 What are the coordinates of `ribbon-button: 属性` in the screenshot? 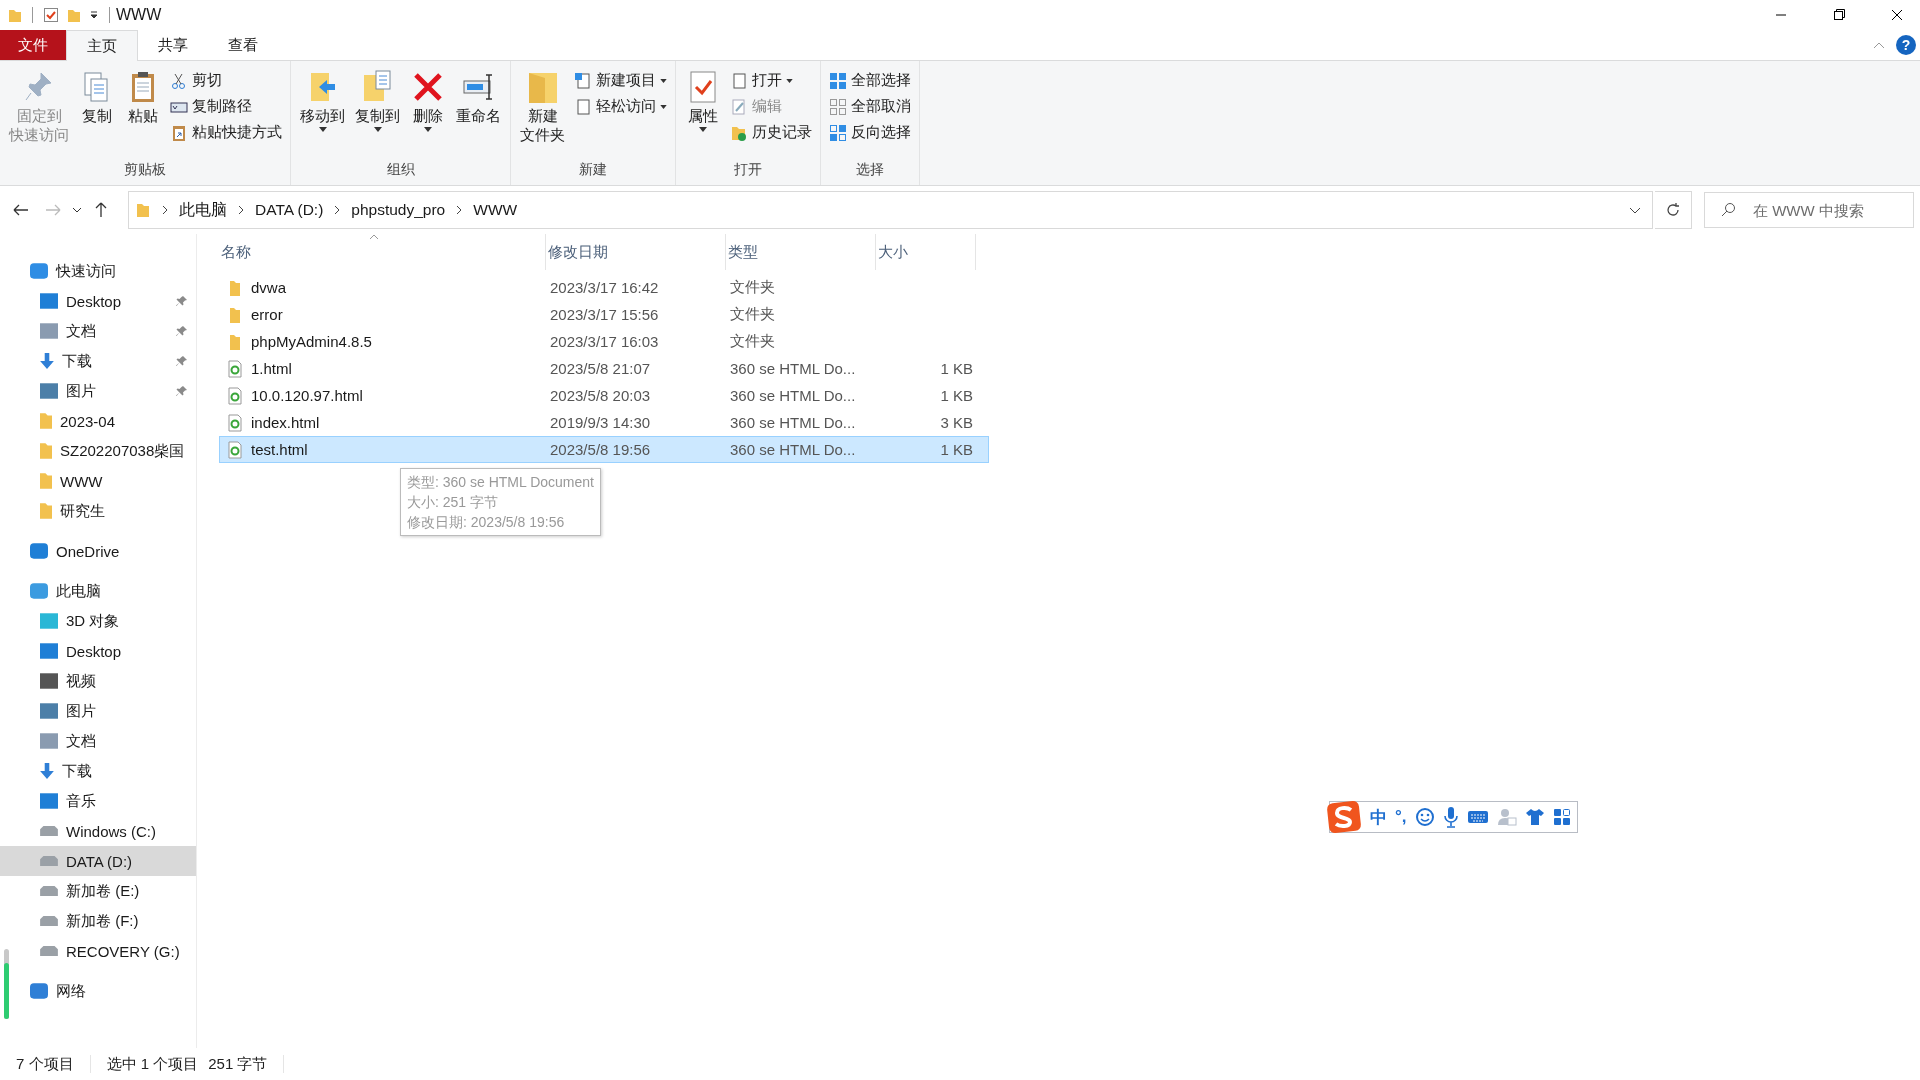 It's located at (703, 114).